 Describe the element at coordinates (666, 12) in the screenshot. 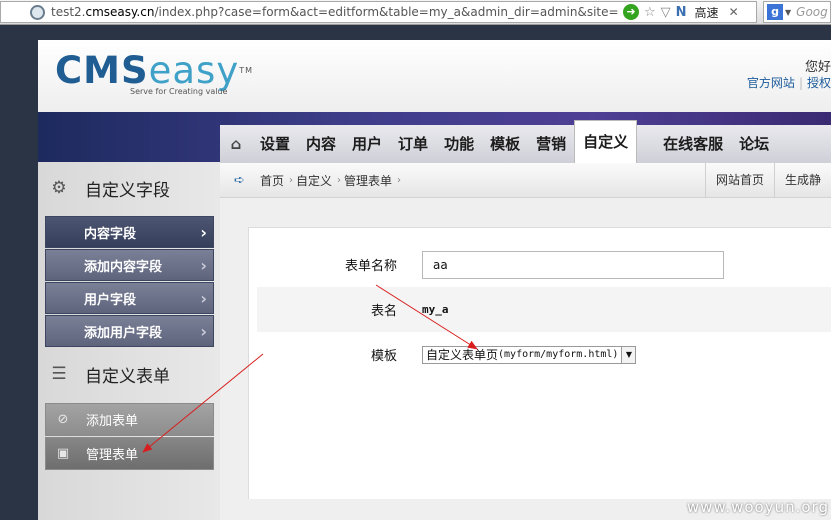

I see `dropdown-icon: ▽` at that location.